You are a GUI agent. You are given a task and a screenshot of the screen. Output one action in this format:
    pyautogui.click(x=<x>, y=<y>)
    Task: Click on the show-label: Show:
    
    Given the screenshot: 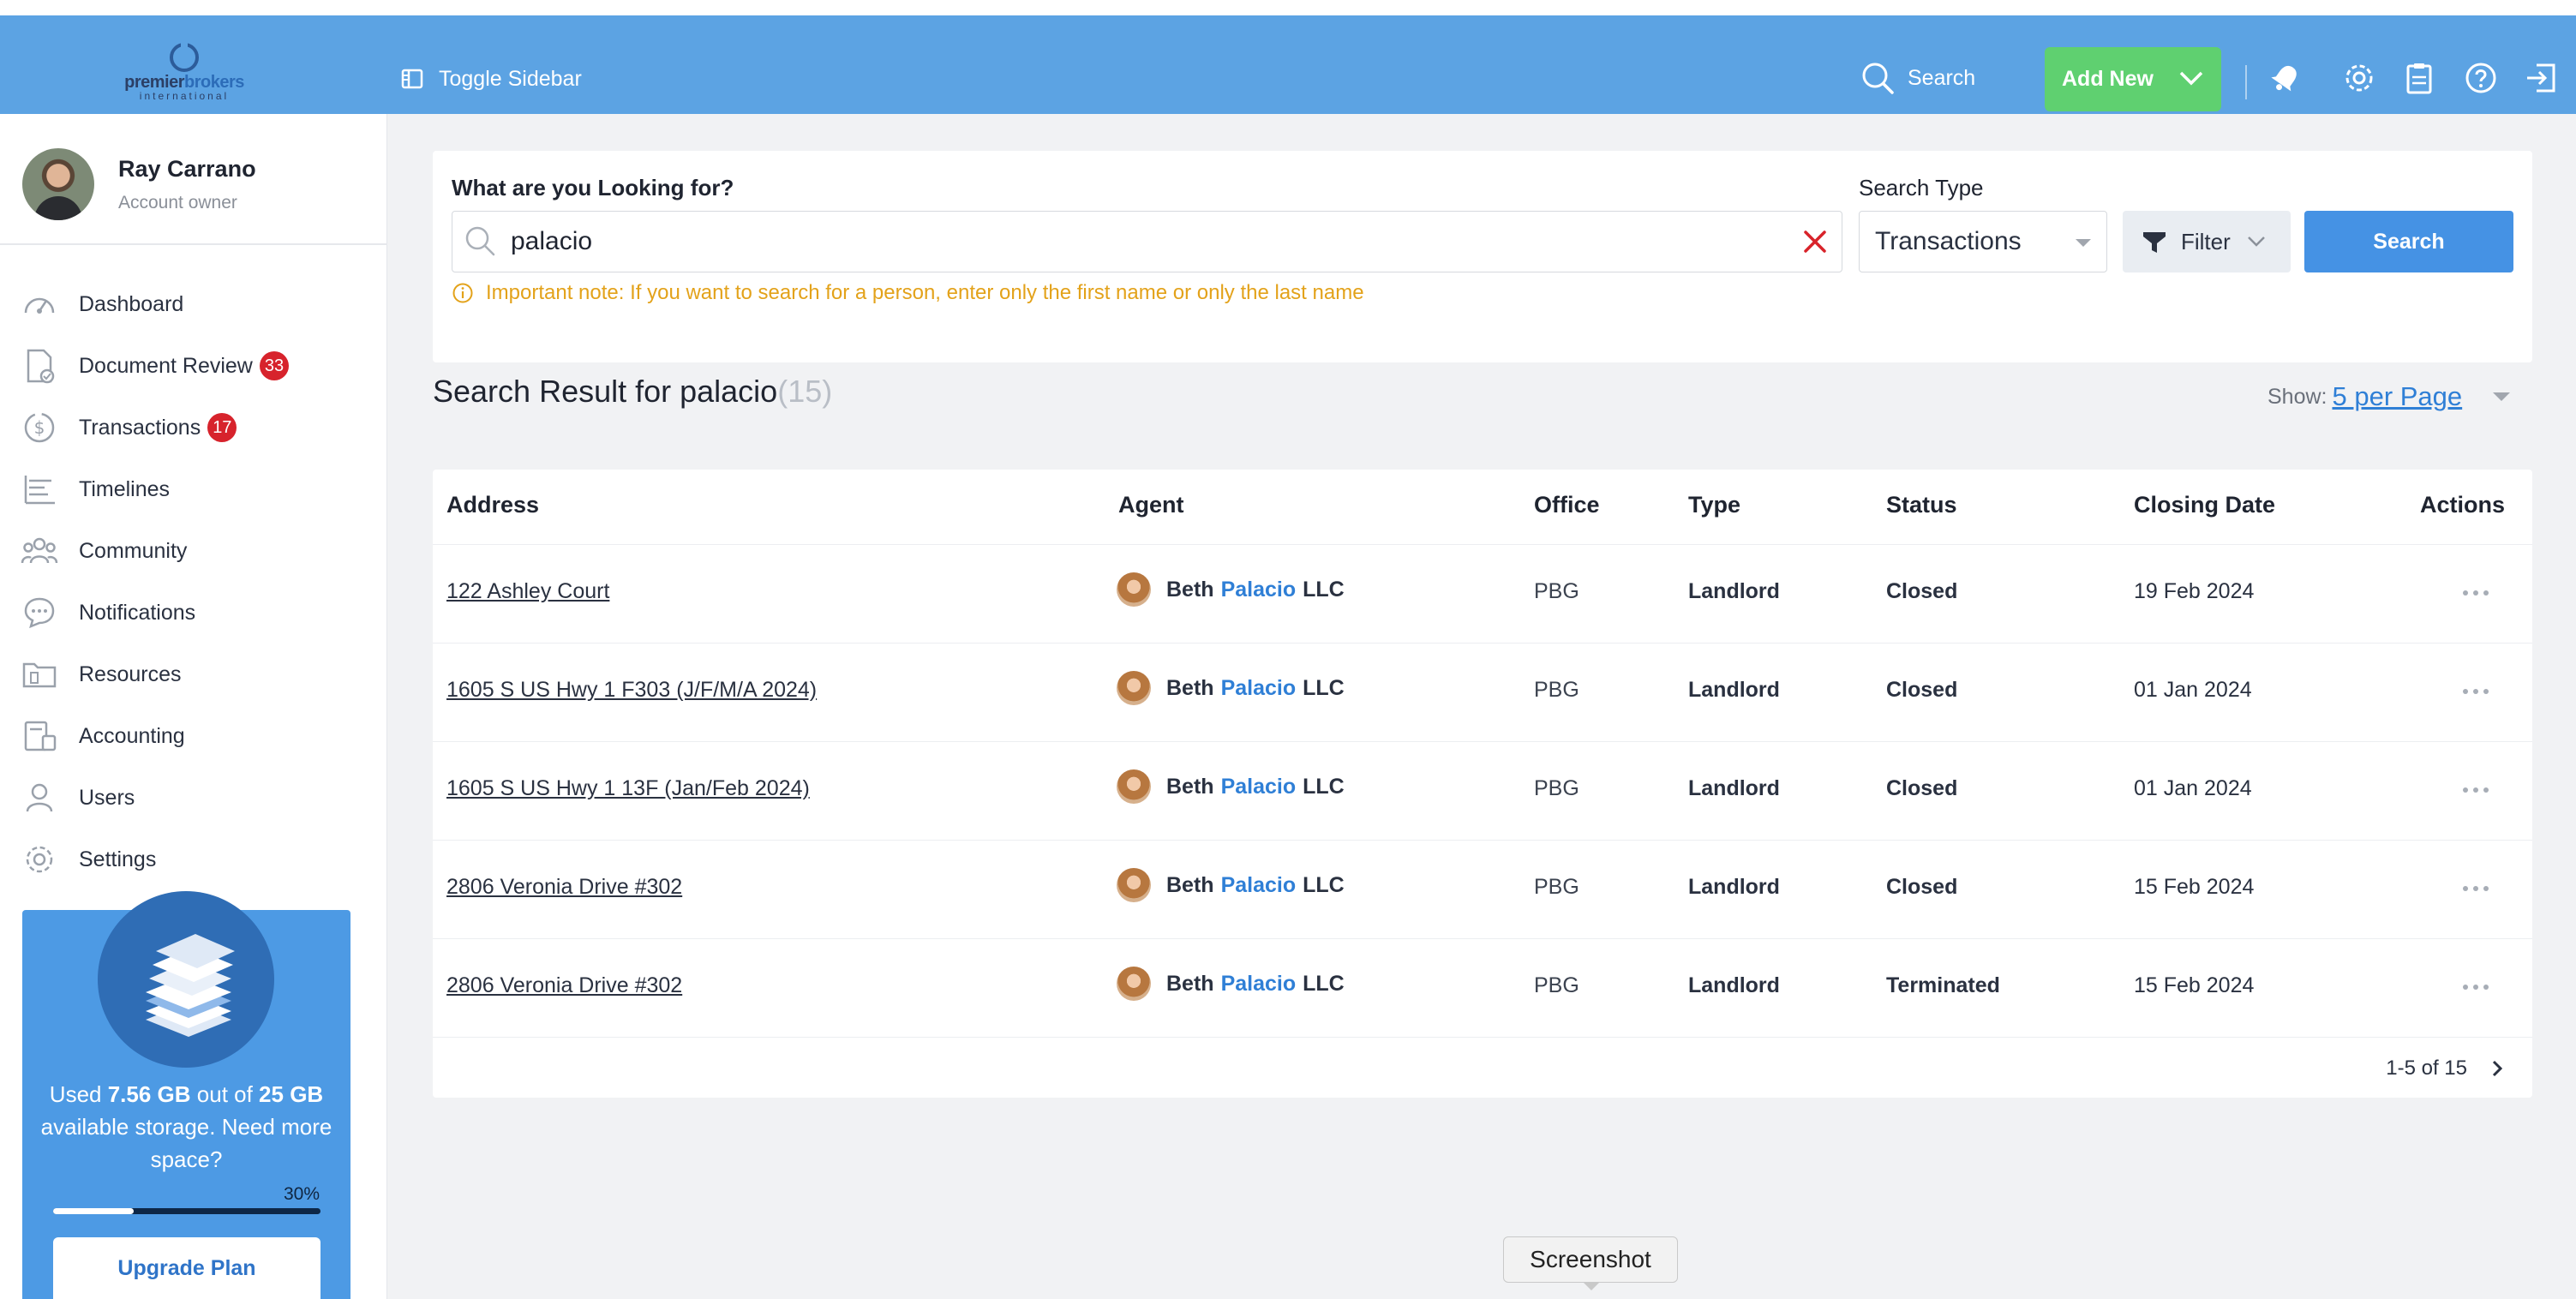 What is the action you would take?
    pyautogui.click(x=2297, y=396)
    